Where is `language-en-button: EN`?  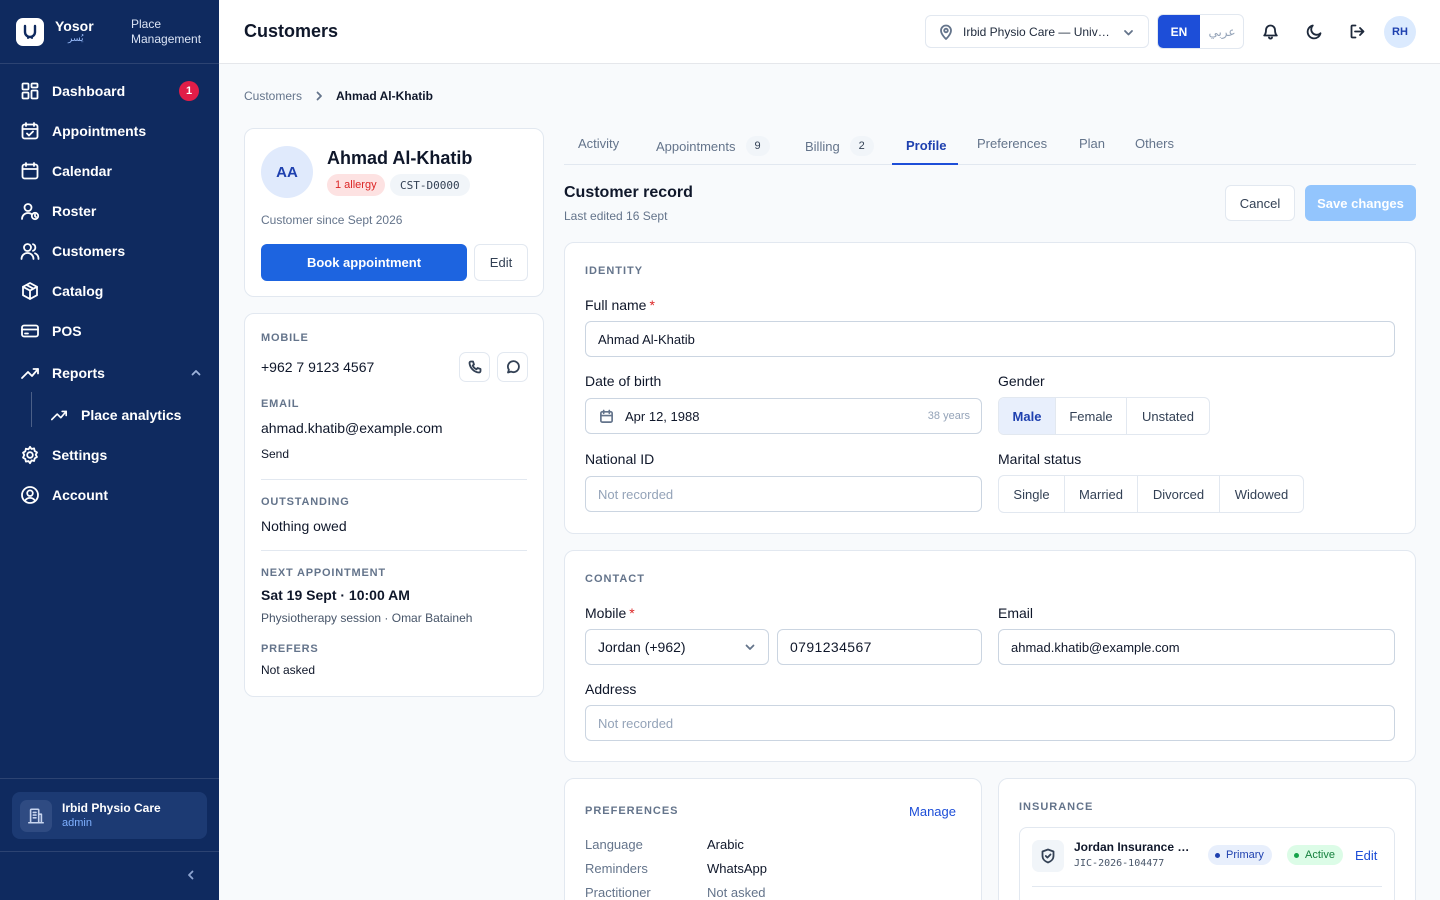 language-en-button: EN is located at coordinates (1179, 31).